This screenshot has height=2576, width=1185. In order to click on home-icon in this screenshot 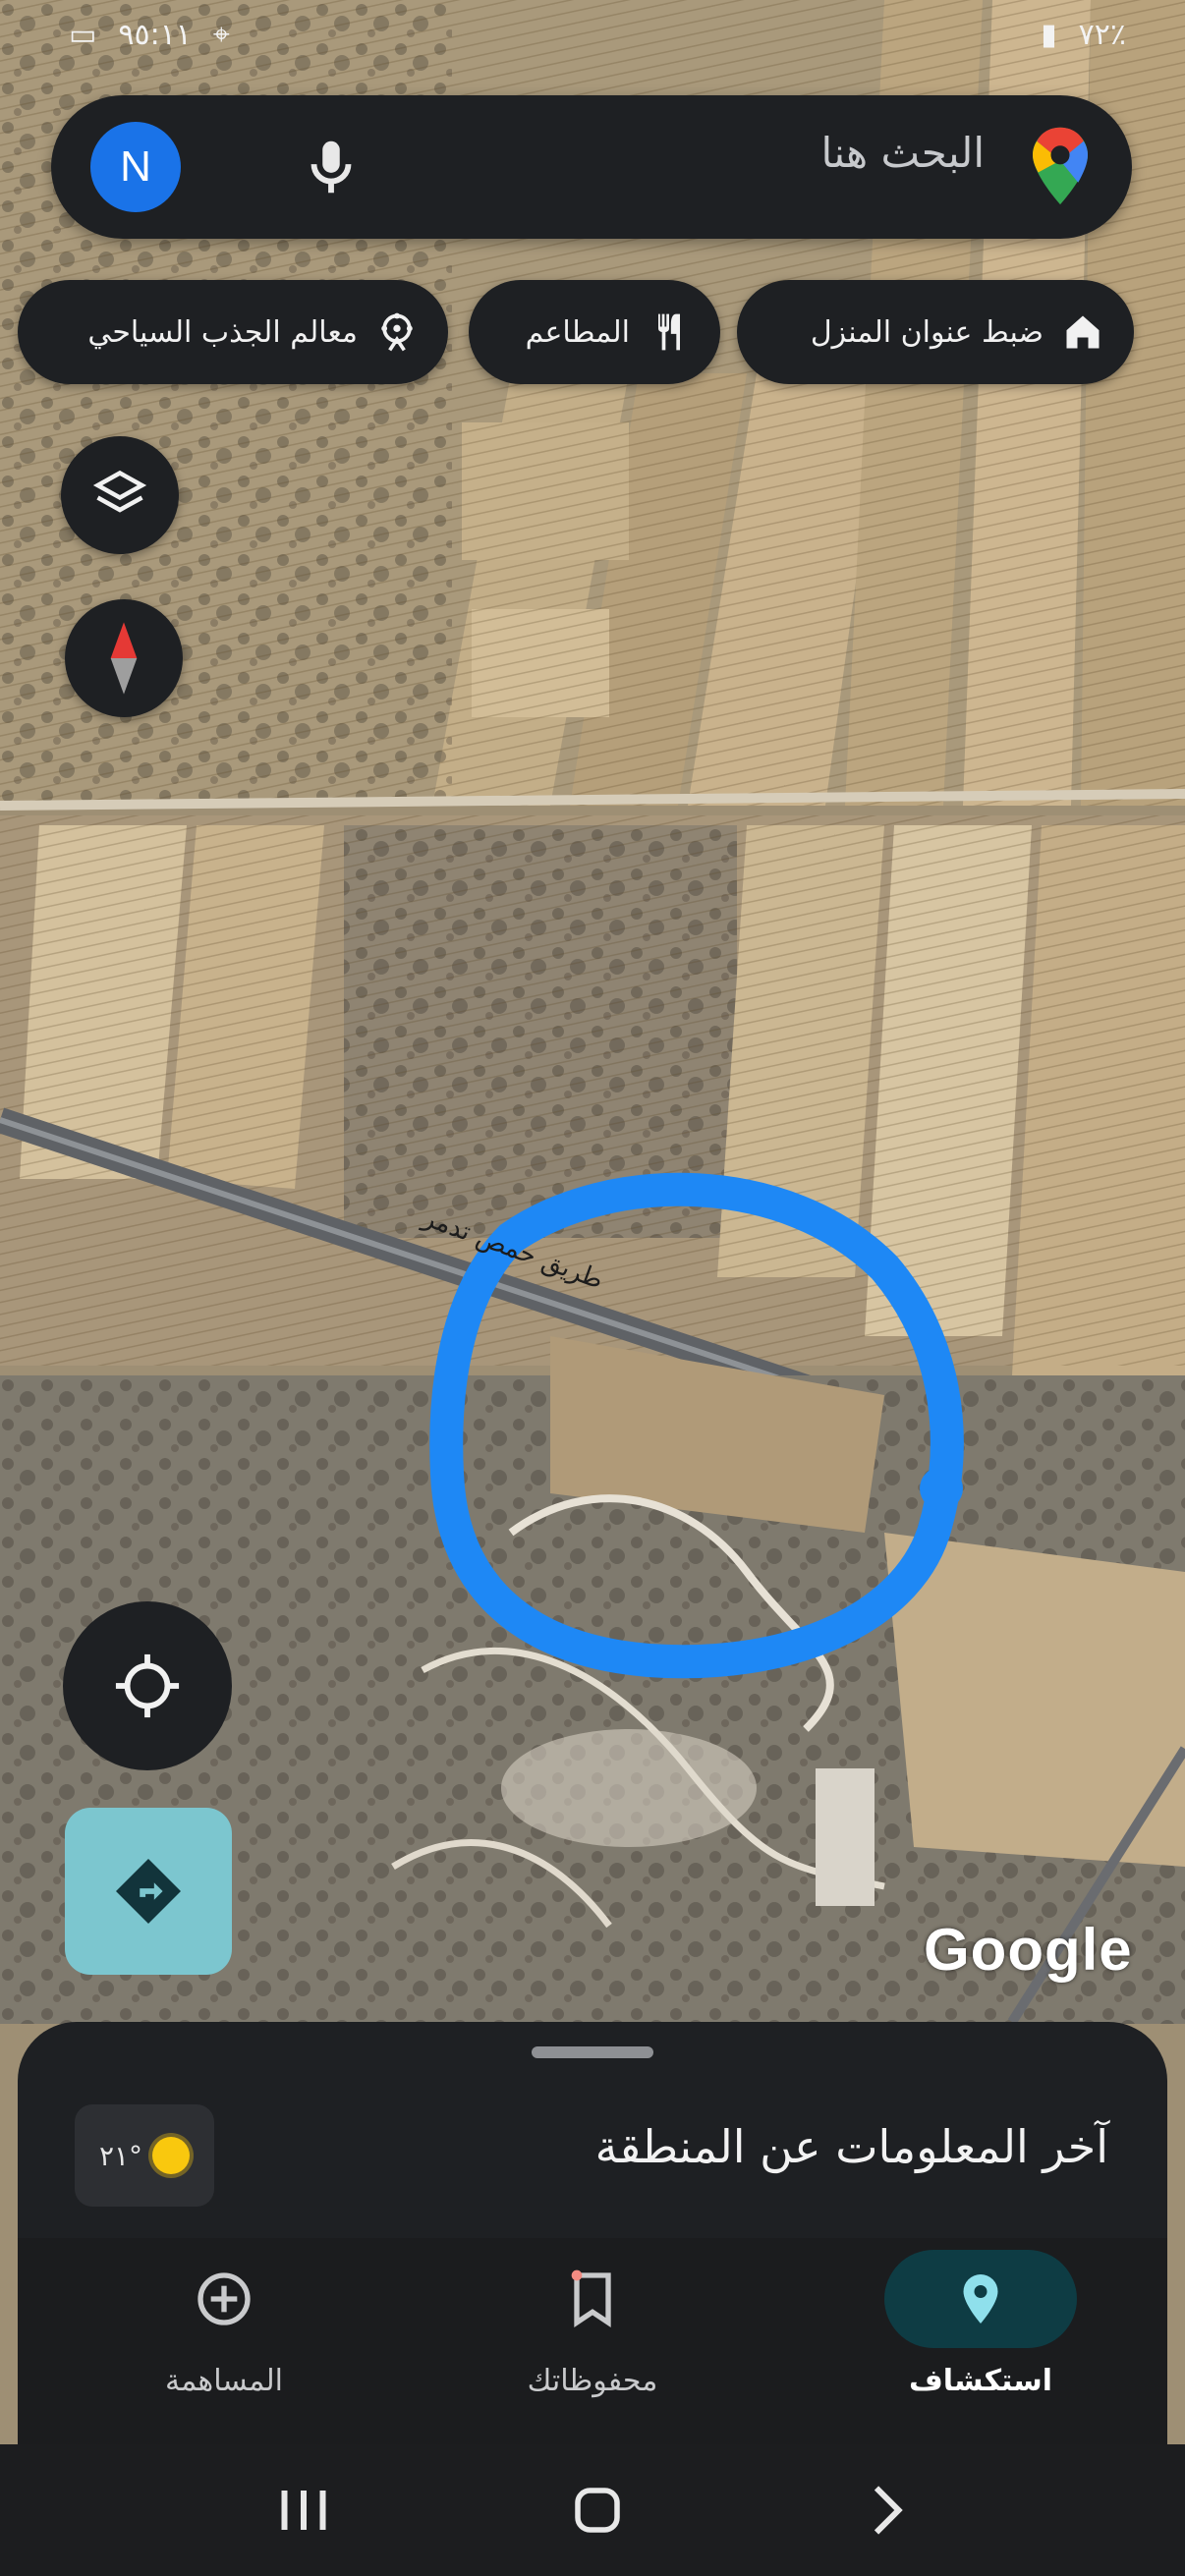, I will do `click(1083, 332)`.